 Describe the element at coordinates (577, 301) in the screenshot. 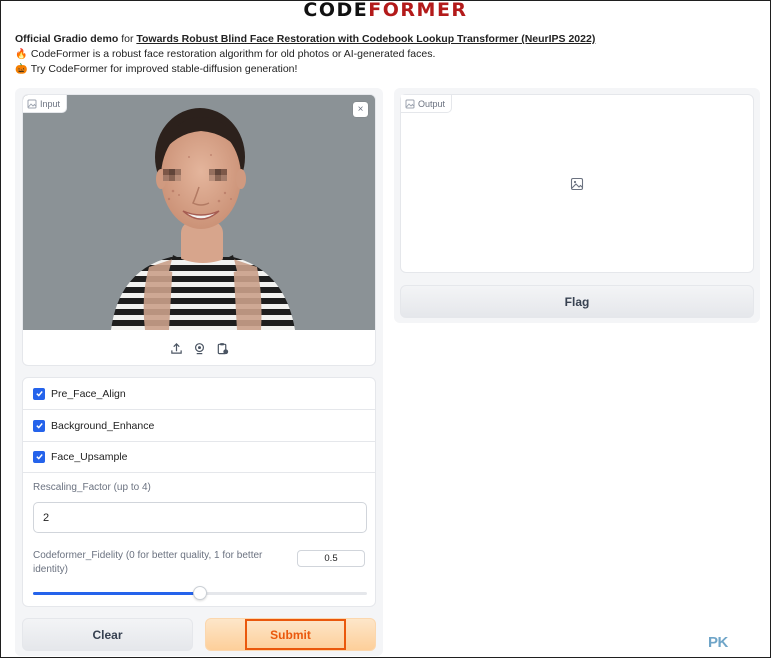

I see `flag-button: Flag` at that location.